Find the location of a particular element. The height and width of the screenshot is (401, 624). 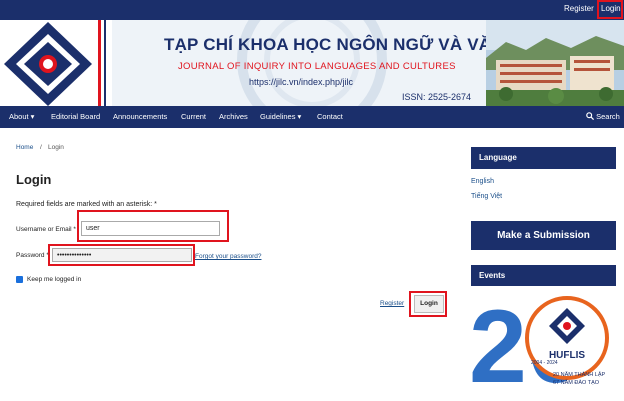

event-line1: 20 NĂM THÀNH LẬP is located at coordinates (579, 374).